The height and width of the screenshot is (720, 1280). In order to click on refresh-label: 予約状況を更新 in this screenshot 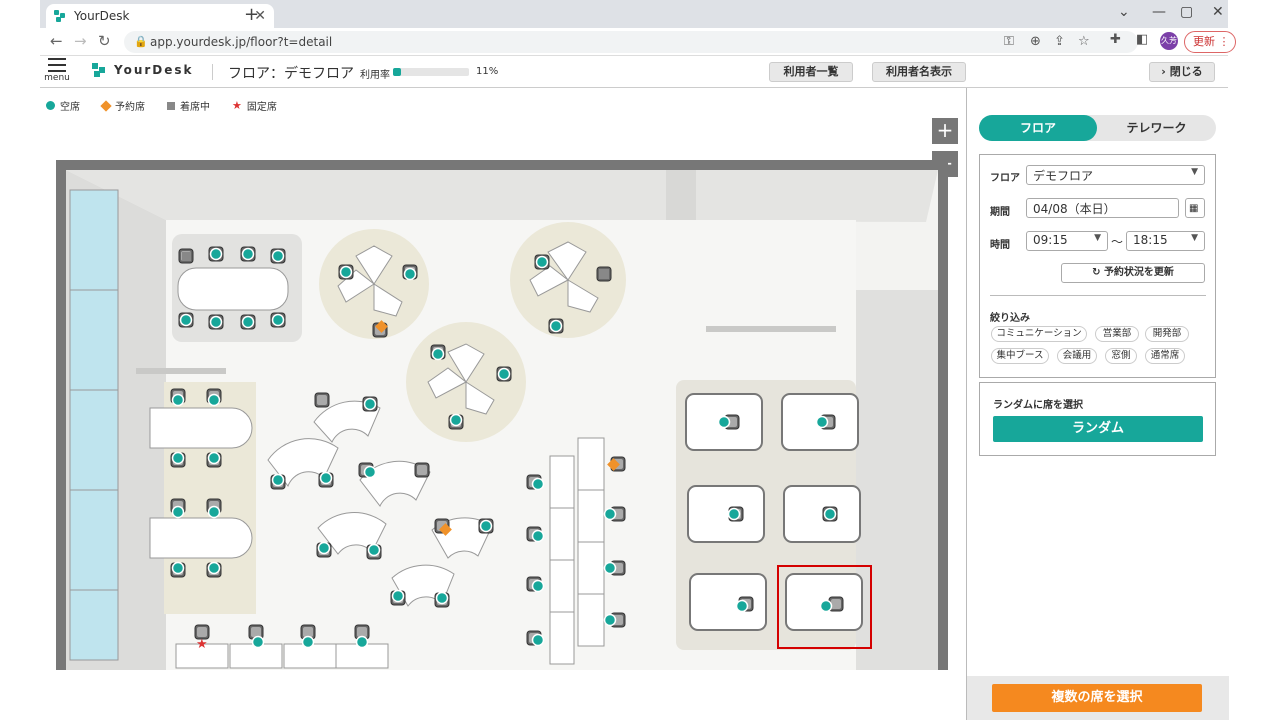, I will do `click(1138, 272)`.